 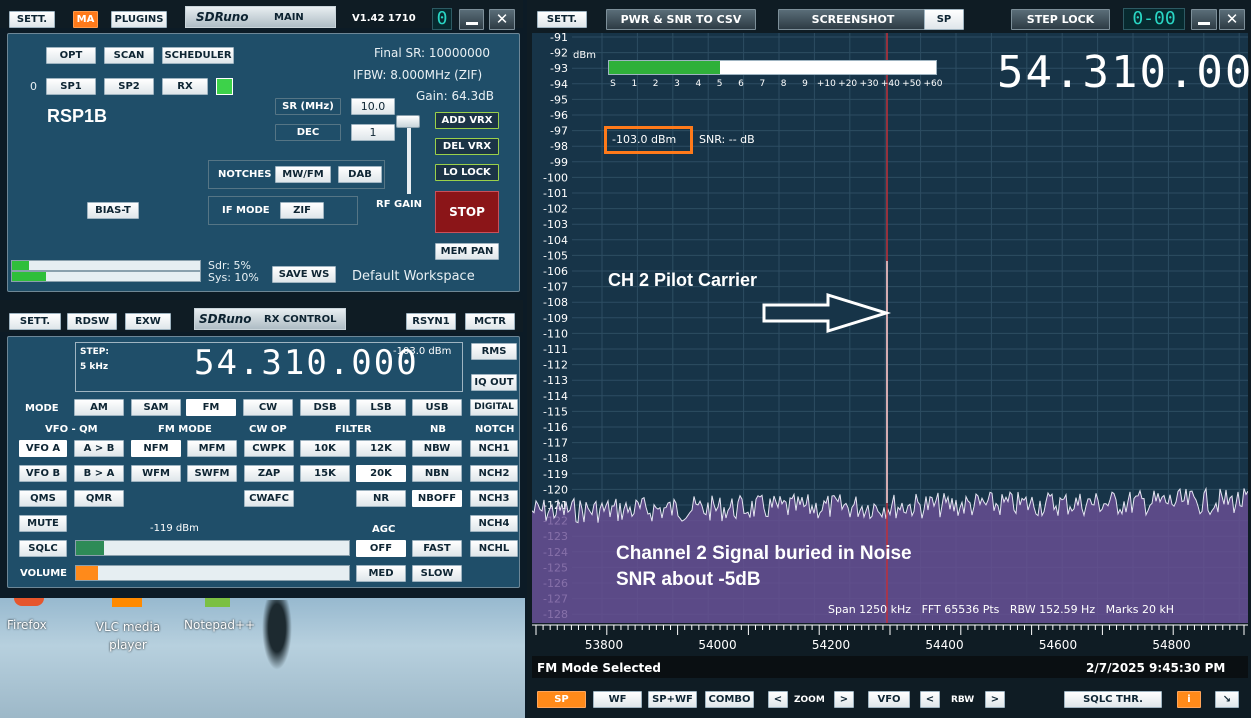 What do you see at coordinates (844, 699) in the screenshot?
I see `zoom-in-button: >` at bounding box center [844, 699].